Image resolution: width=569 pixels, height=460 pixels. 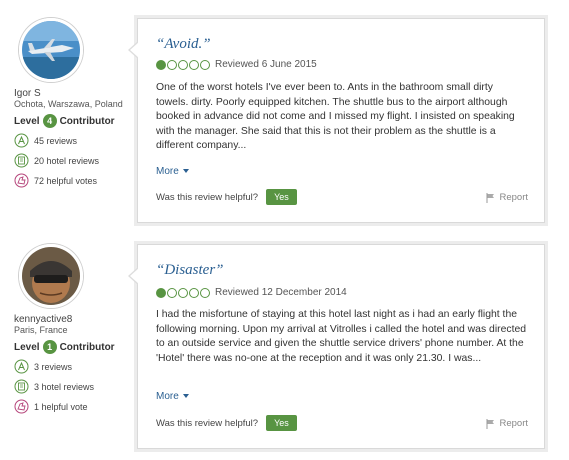 I want to click on reviews-count-text: 45 reviews, so click(x=56, y=140).